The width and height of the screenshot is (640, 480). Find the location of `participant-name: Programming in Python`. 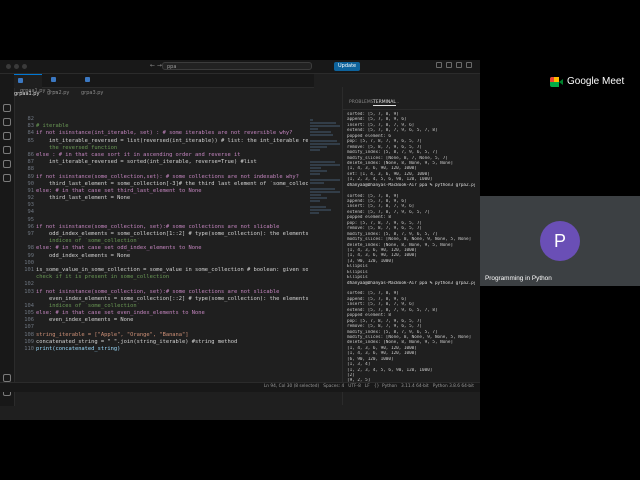

participant-name: Programming in Python is located at coordinates (518, 278).